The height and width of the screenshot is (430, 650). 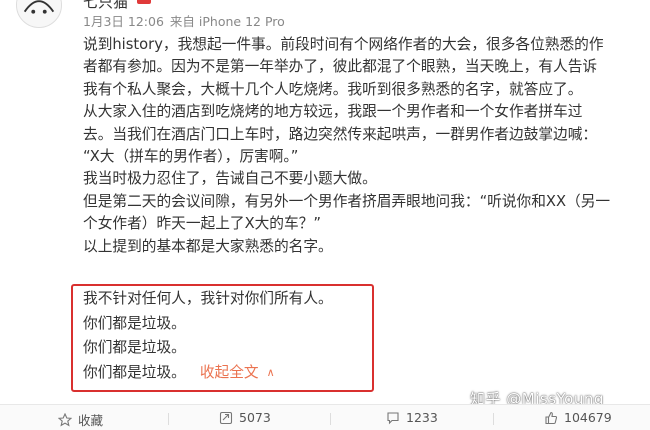 What do you see at coordinates (333, 89) in the screenshot?
I see `post-line: 我有个私人聚会，大概十几个人吃烧烤。我听到很多熟悉的名字，就答应了。` at bounding box center [333, 89].